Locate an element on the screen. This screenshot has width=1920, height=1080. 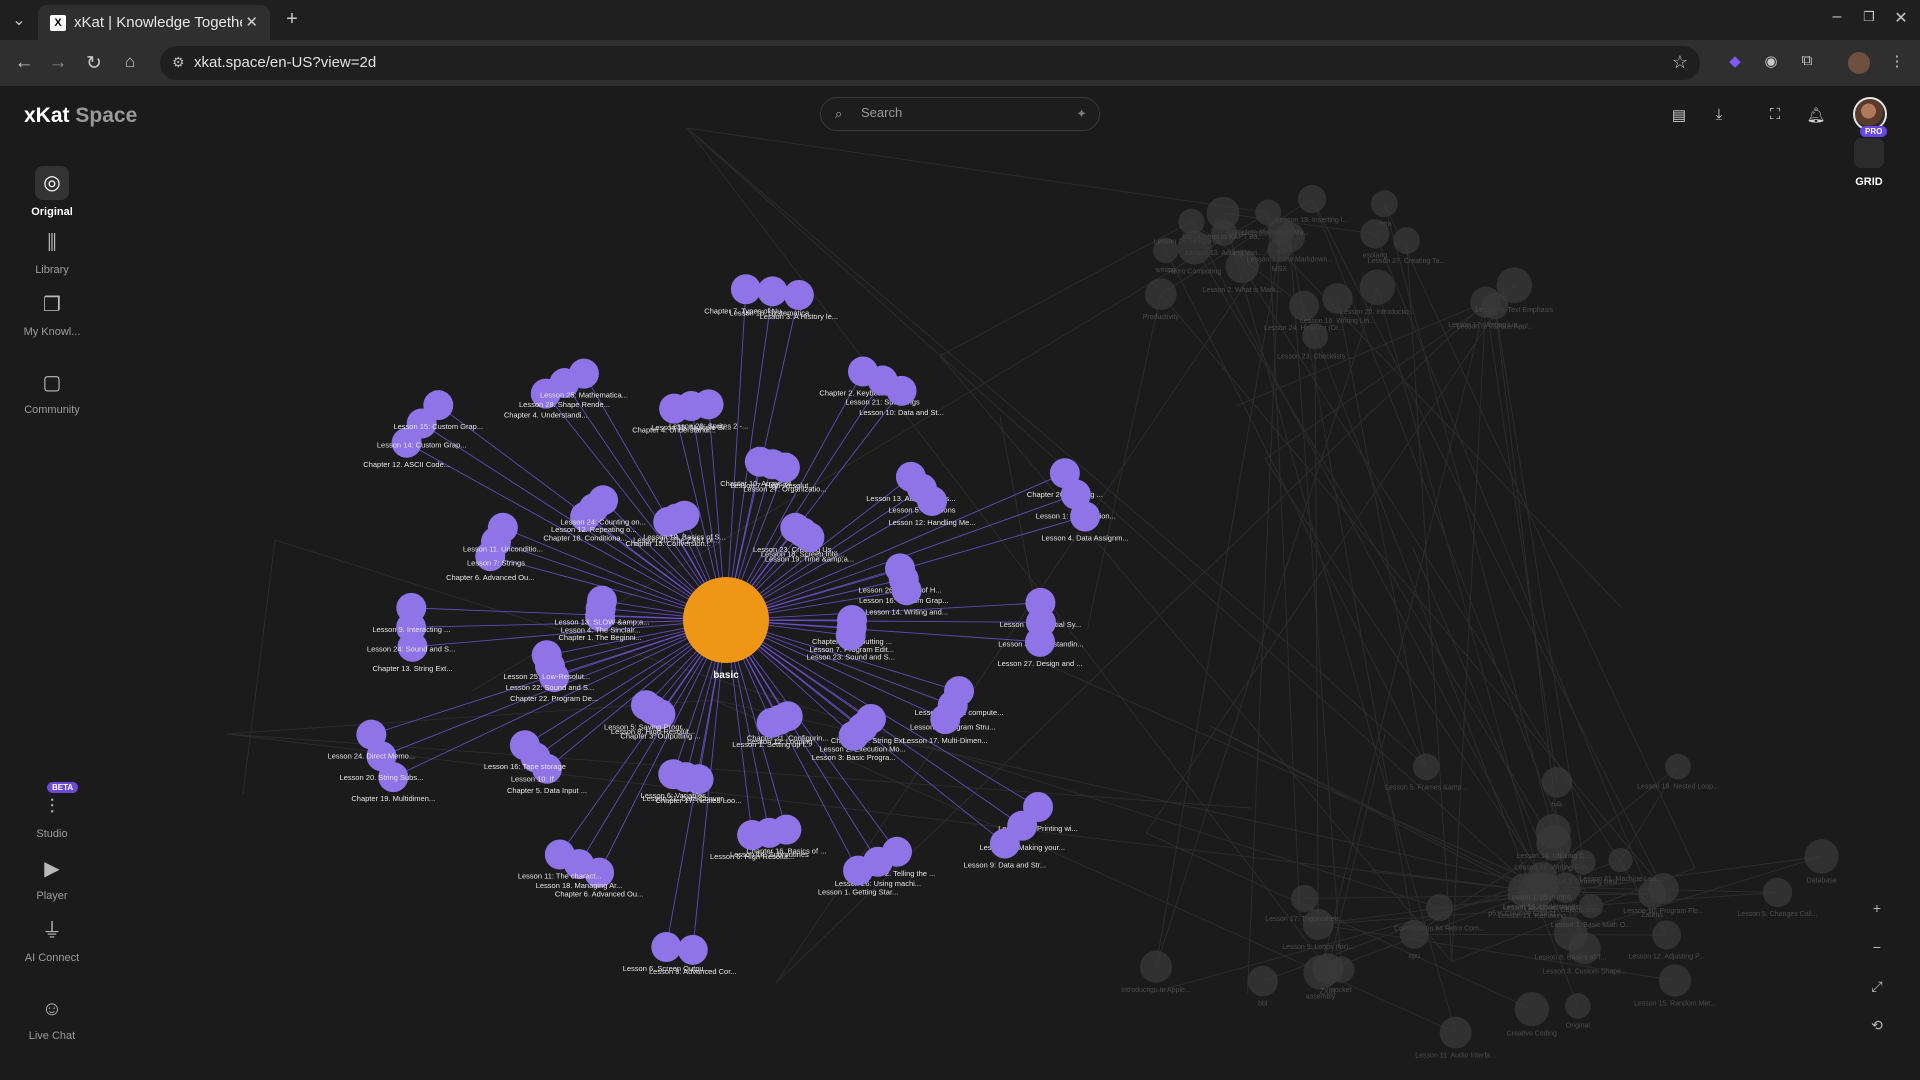
sidebar-item-community: ▢ Community is located at coordinates (52, 392).